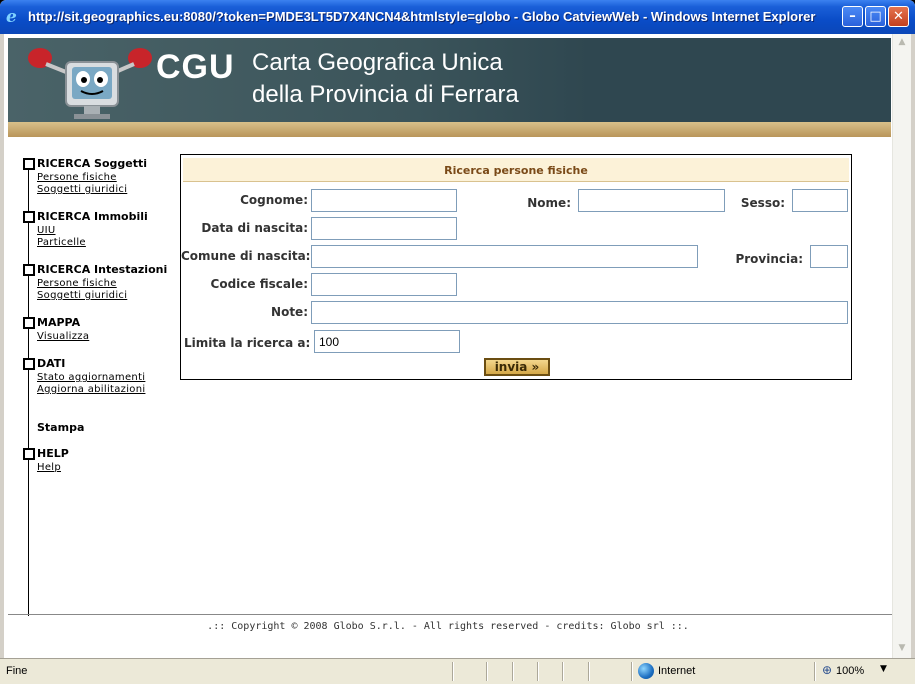  I want to click on note-input, so click(579, 312).